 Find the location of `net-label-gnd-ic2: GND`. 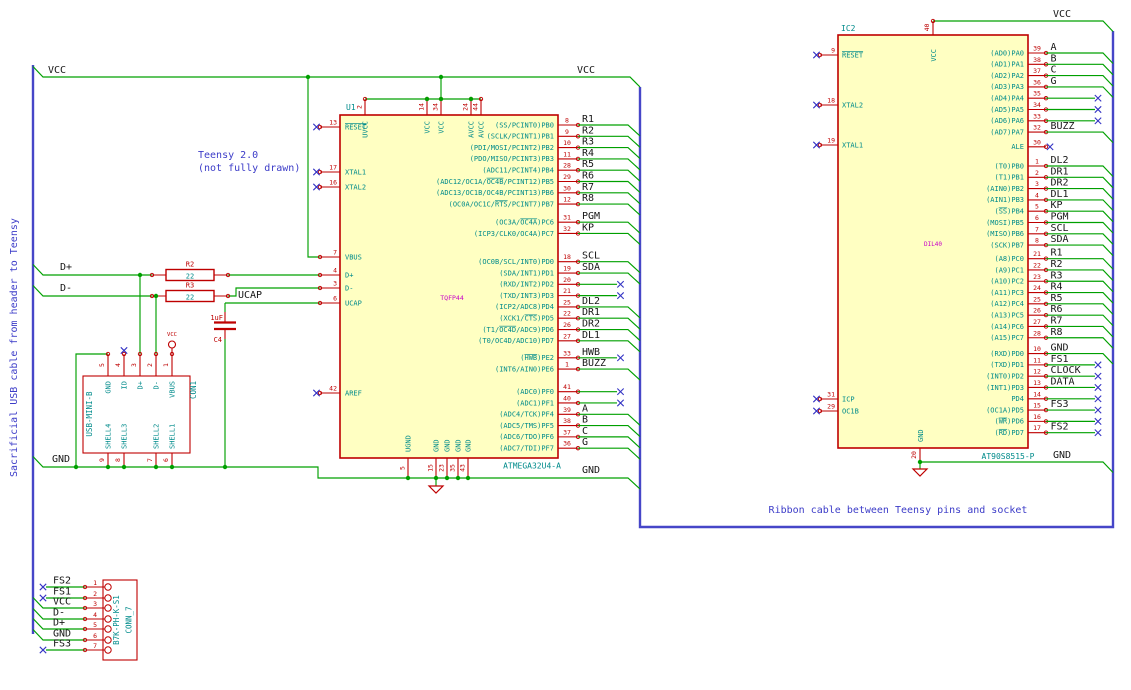

net-label-gnd-ic2: GND is located at coordinates (1062, 455).